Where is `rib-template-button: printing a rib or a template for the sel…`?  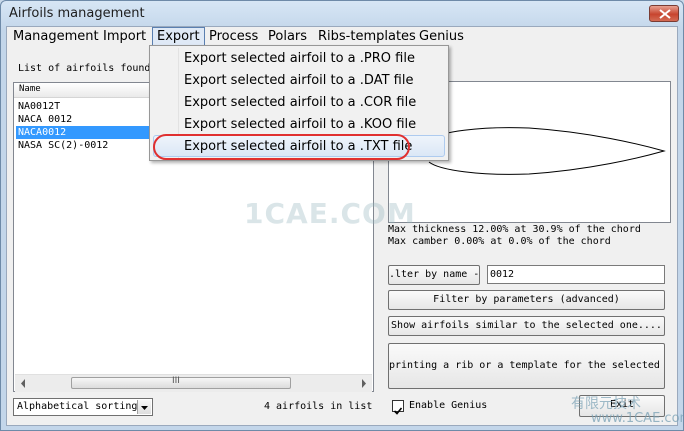 rib-template-button: printing a rib or a template for the sel… is located at coordinates (526, 366).